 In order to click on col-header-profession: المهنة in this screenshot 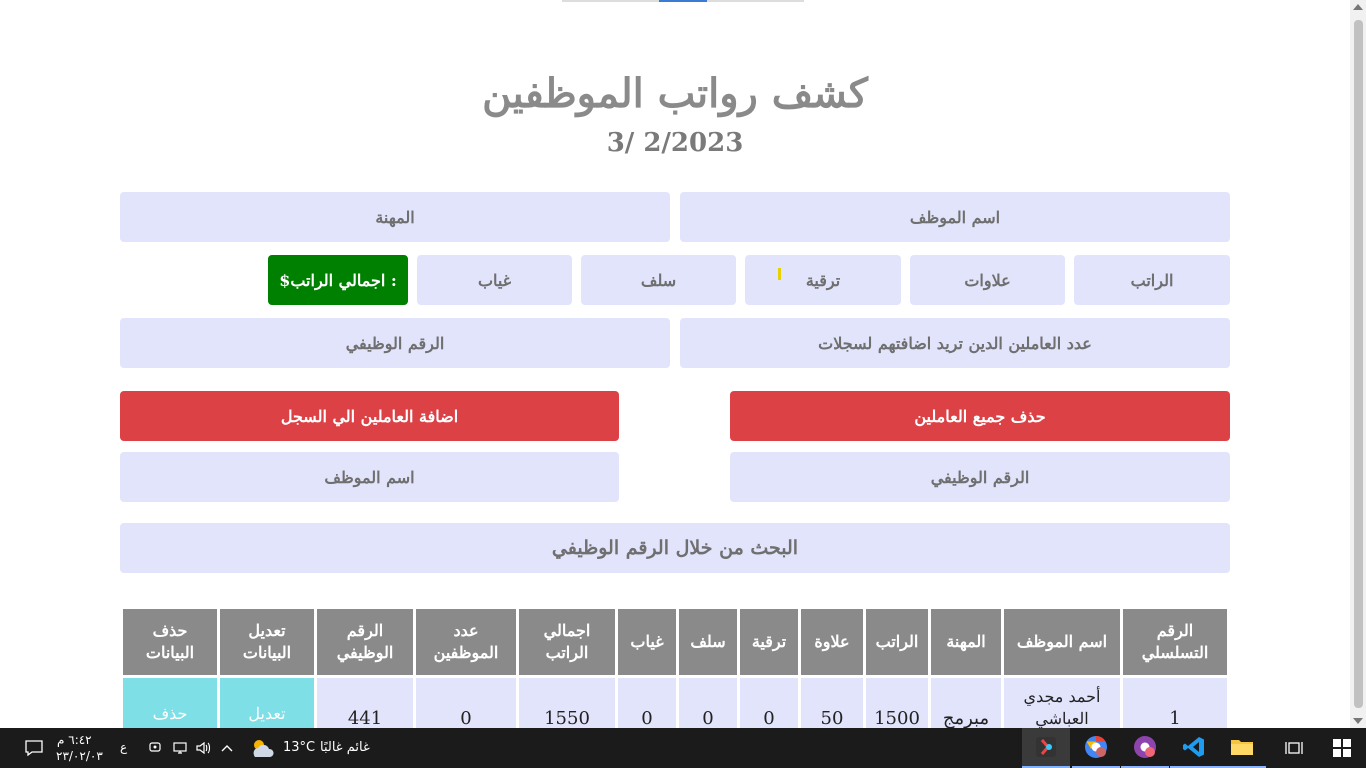, I will do `click(966, 642)`.